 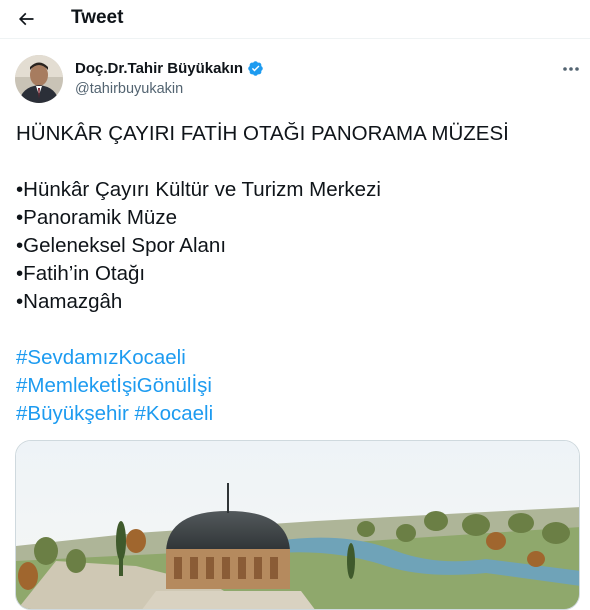 What do you see at coordinates (121, 245) in the screenshot?
I see `bullet-item: •Geleneksel Spor Alanı` at bounding box center [121, 245].